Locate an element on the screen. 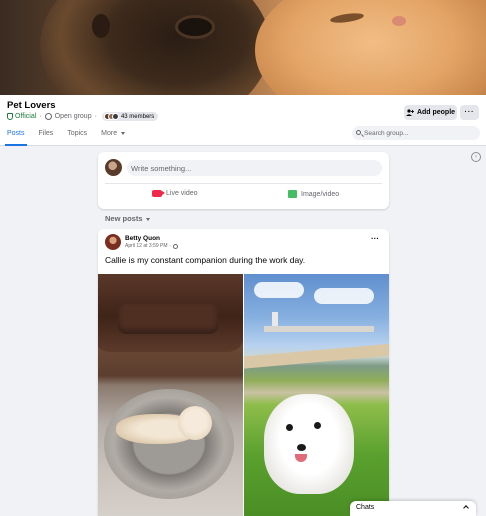 The width and height of the screenshot is (486, 516). image-video-label: Image/video is located at coordinates (320, 194).